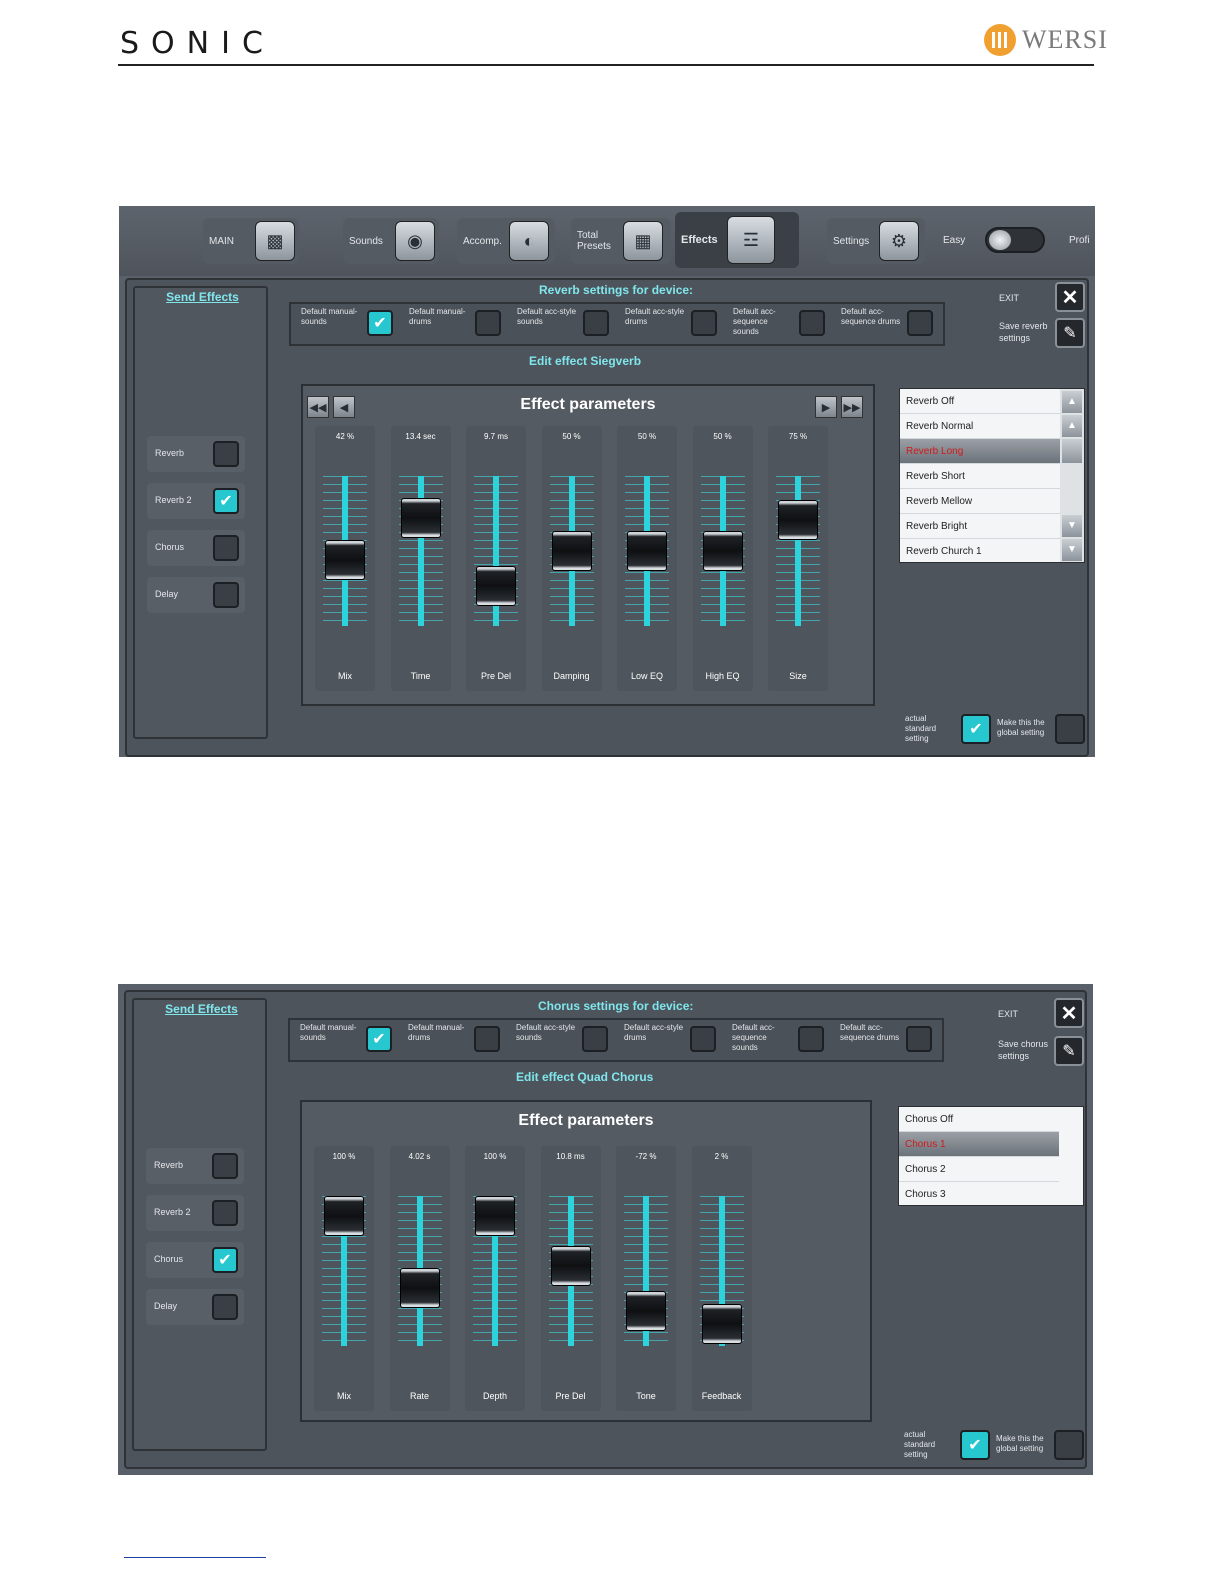 The height and width of the screenshot is (1584, 1224). I want to click on fader-high-eq: 50 % High EQ, so click(722, 558).